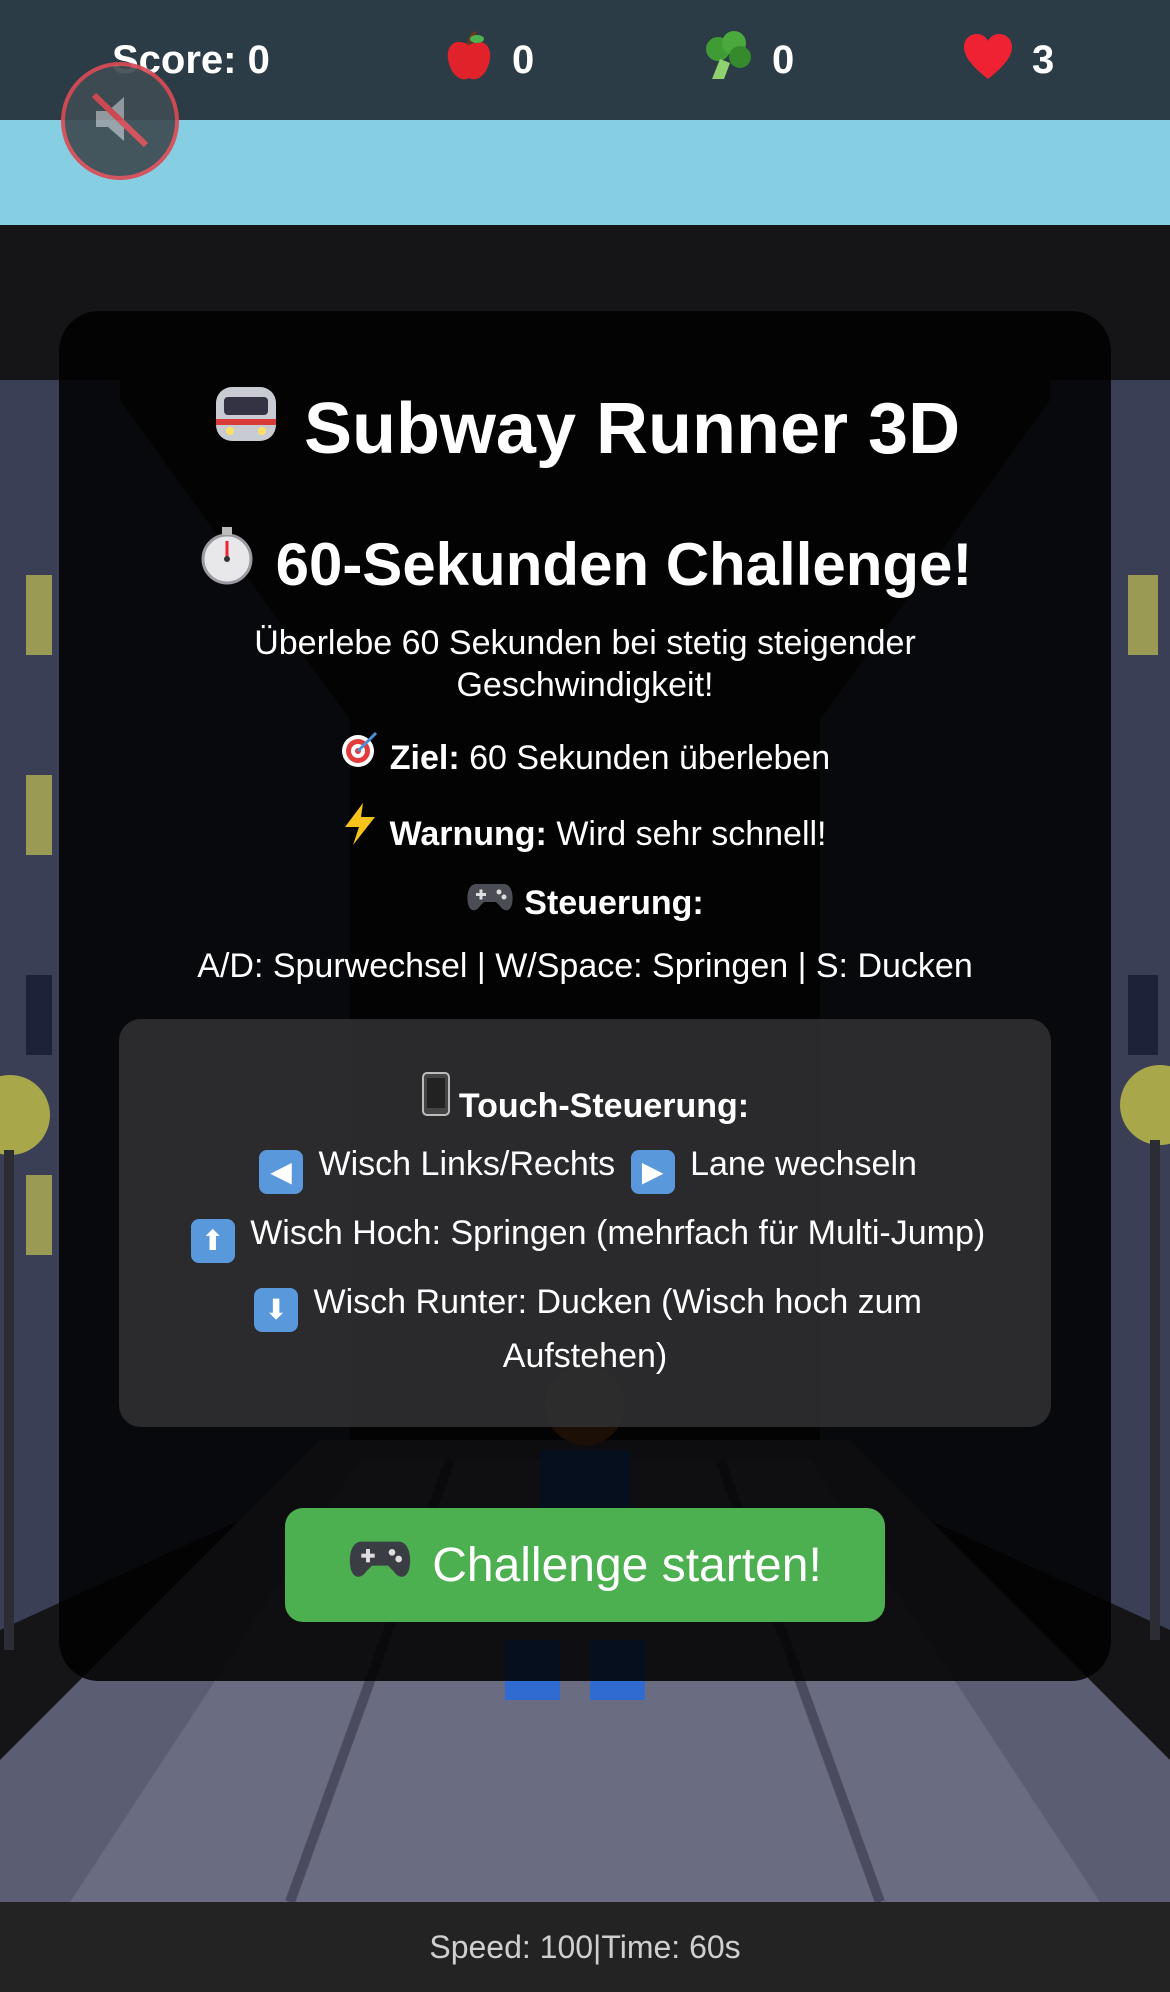  I want to click on challenge-title: 60-Sekunden Challenge!, so click(585, 566).